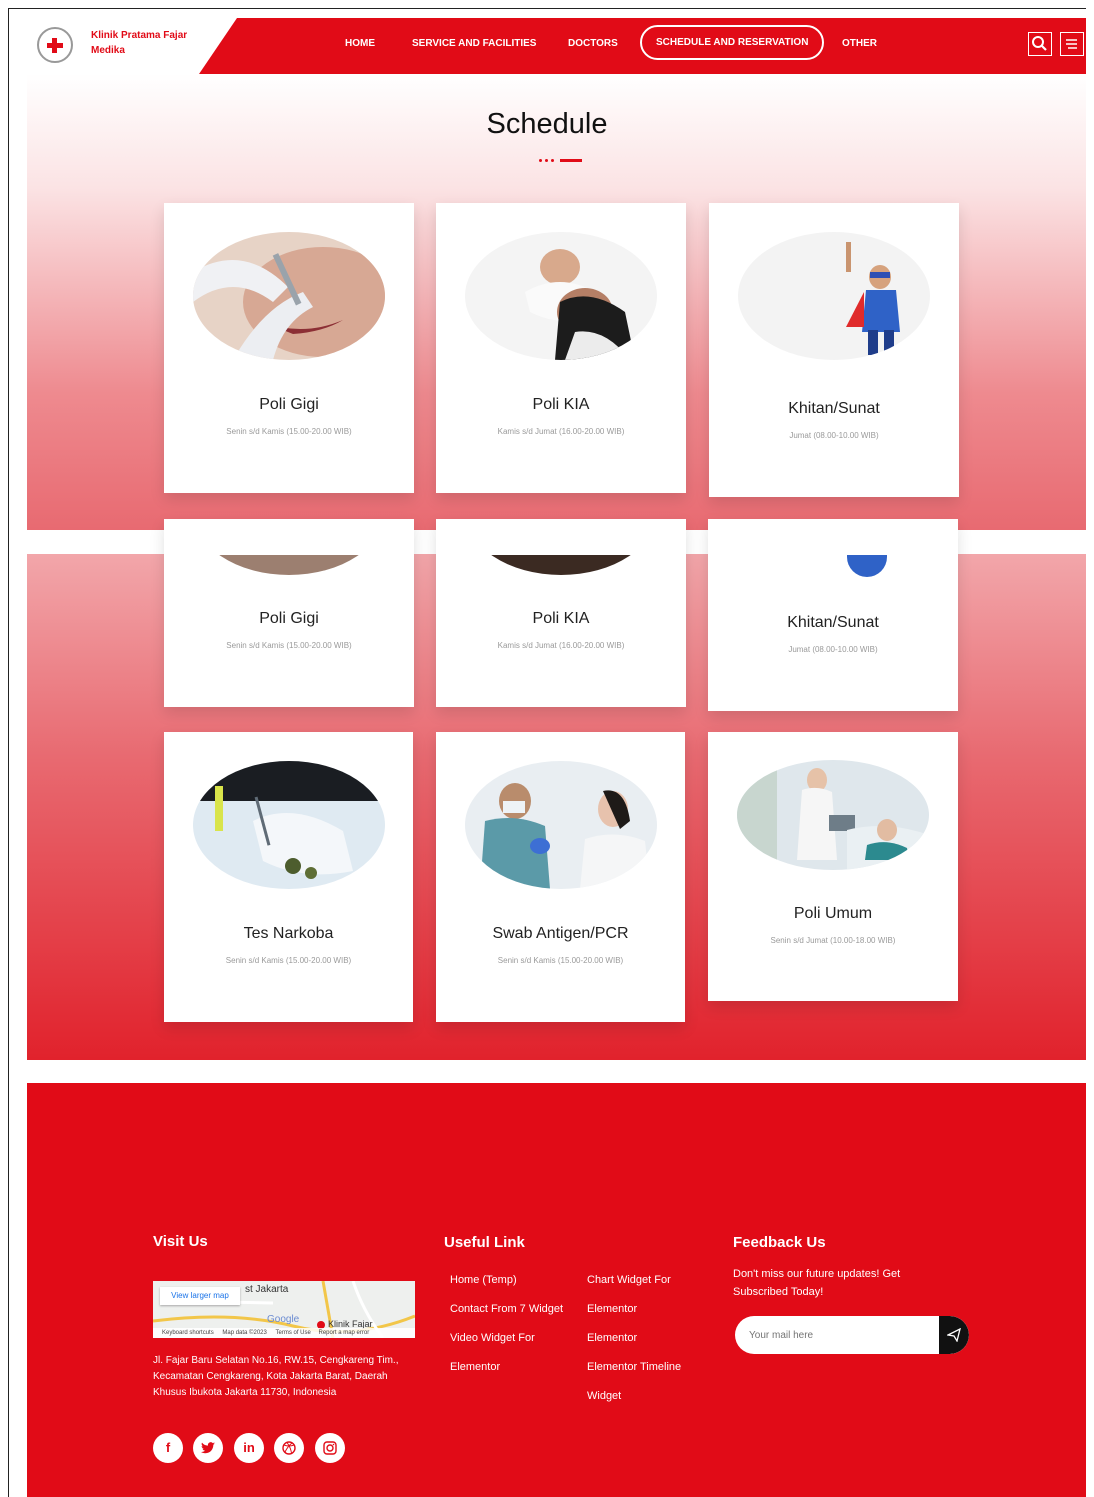 This screenshot has height=1497, width=1094. What do you see at coordinates (561, 825) in the screenshot?
I see `swab-test-photo` at bounding box center [561, 825].